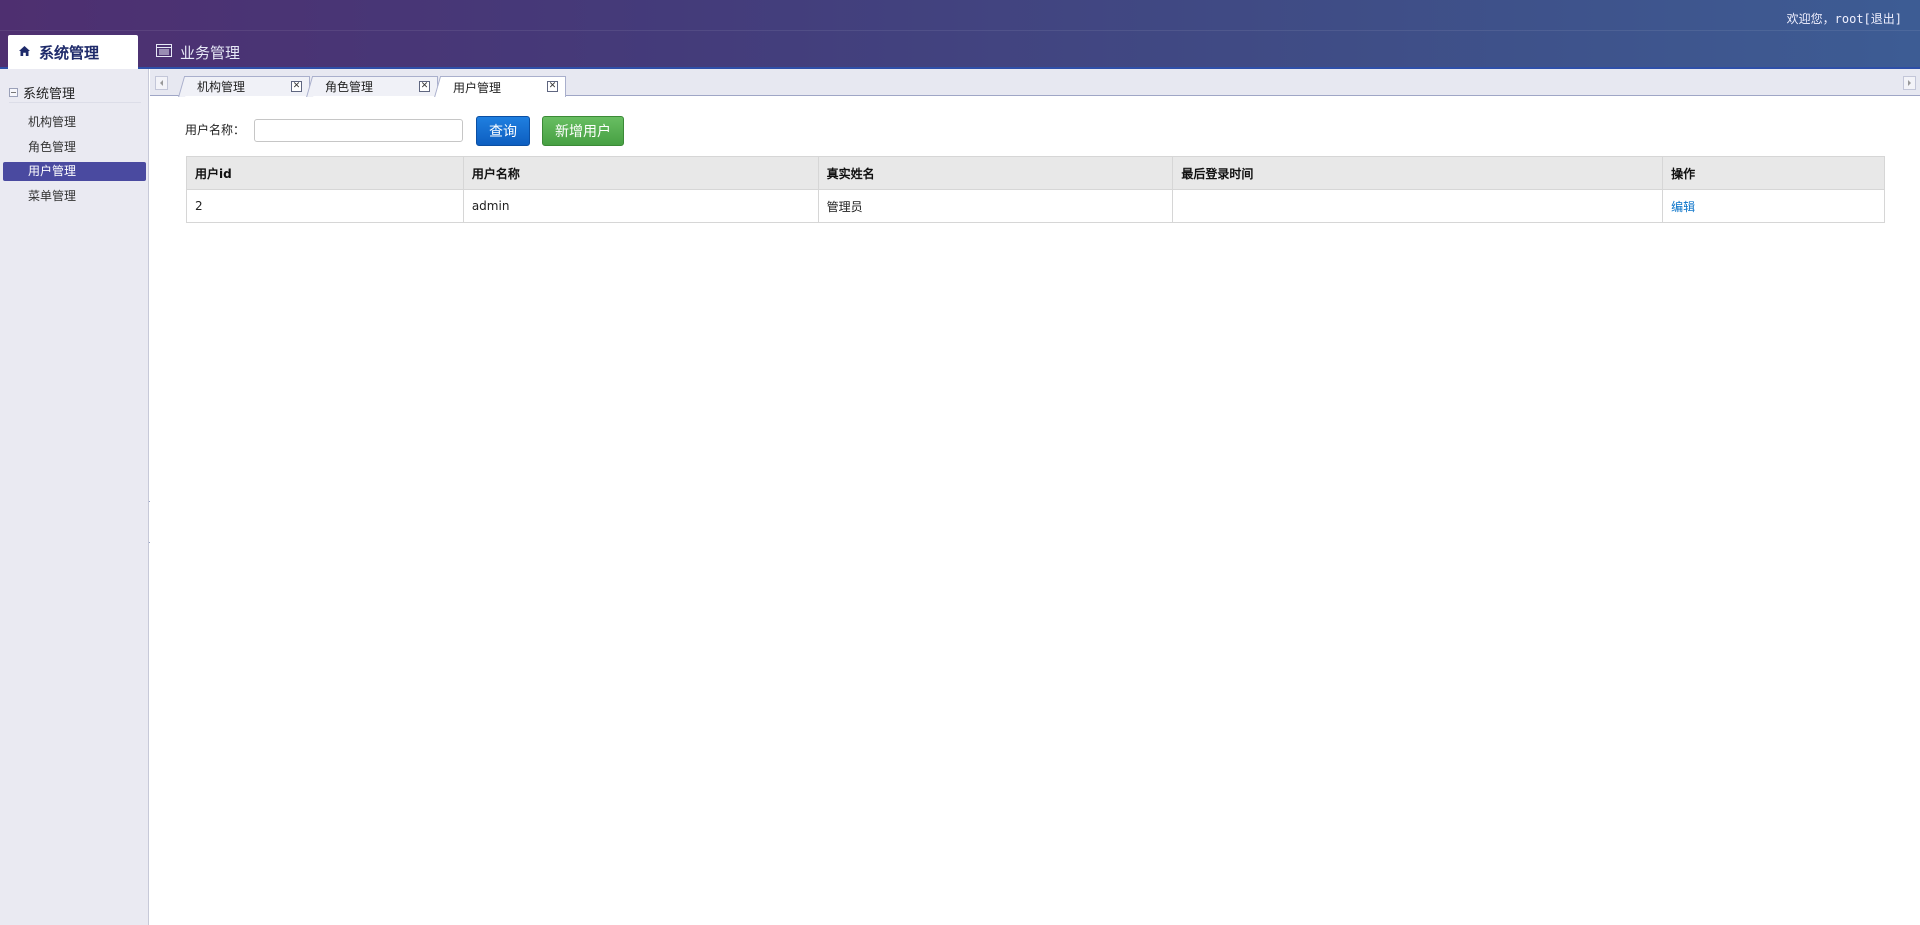  I want to click on tab-scroll-right-button, so click(1909, 83).